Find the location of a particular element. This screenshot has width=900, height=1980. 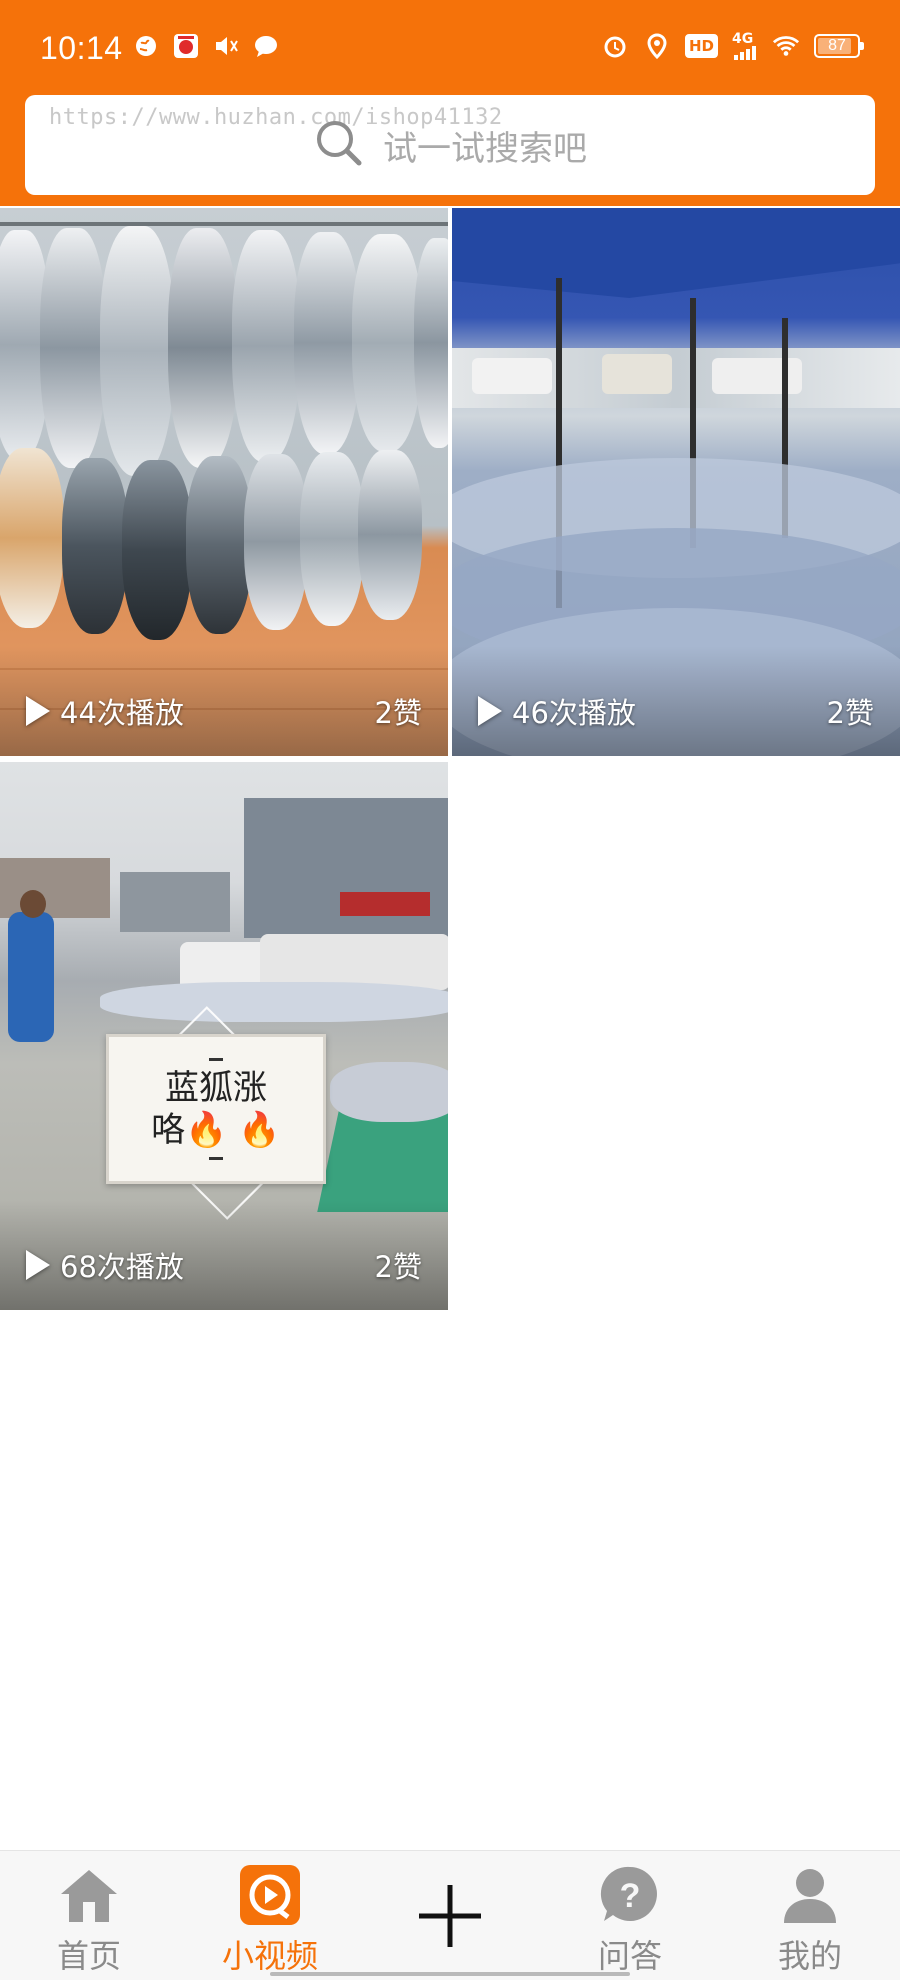

play-count: 68次播放 is located at coordinates (122, 1267).